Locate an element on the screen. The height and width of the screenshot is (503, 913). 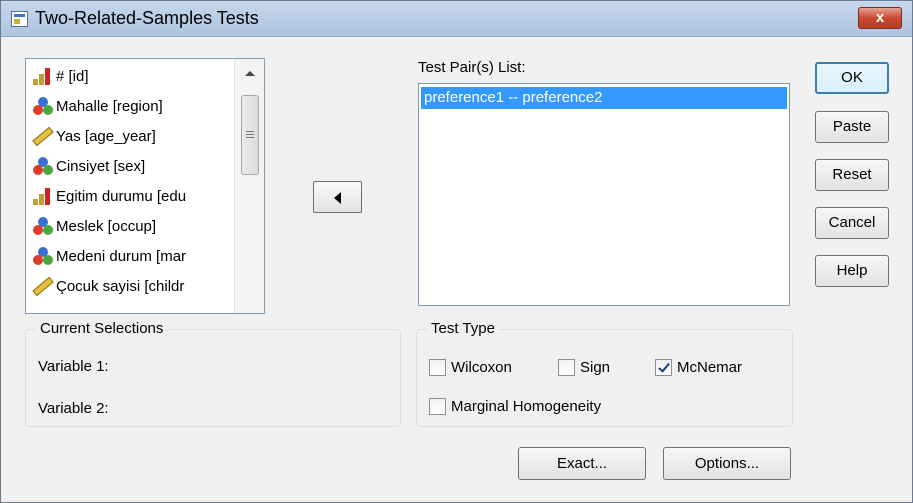
variable-label: Cinsiyet [sex] is located at coordinates (101, 166).